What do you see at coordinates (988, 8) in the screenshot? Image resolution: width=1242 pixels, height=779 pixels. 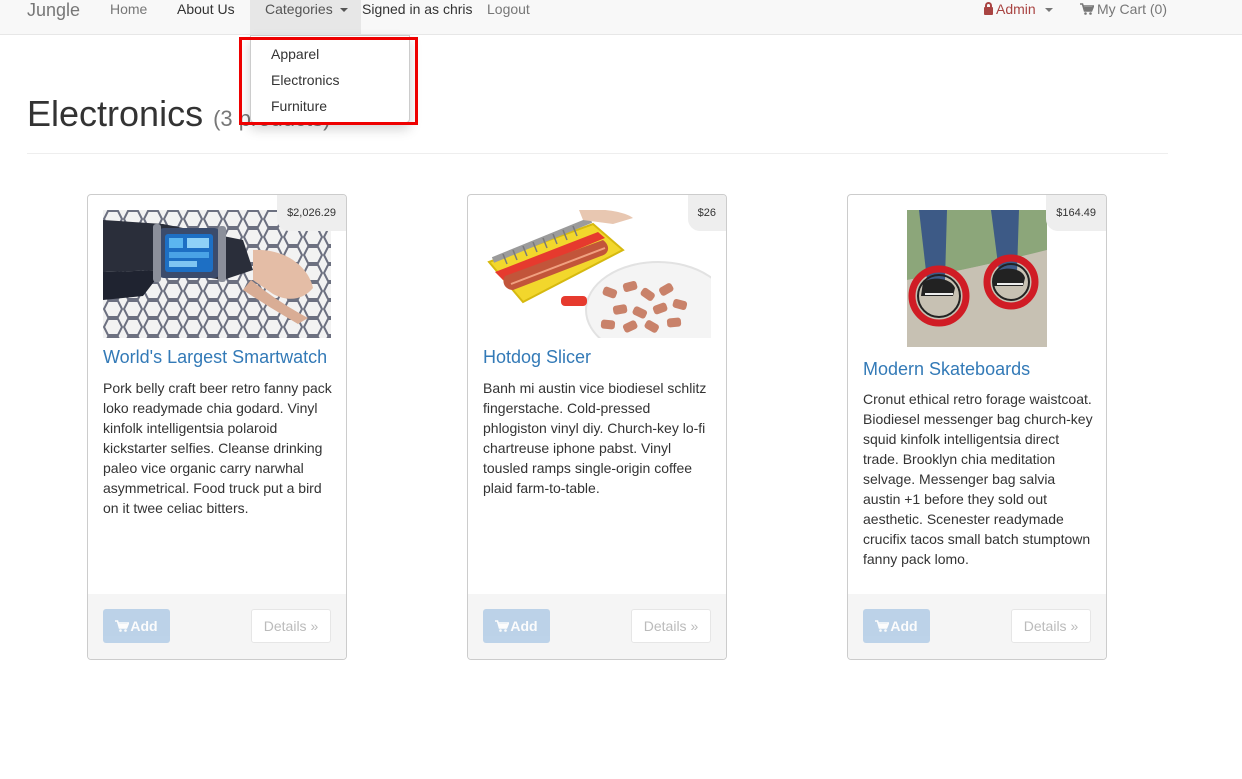 I see `lock-icon` at bounding box center [988, 8].